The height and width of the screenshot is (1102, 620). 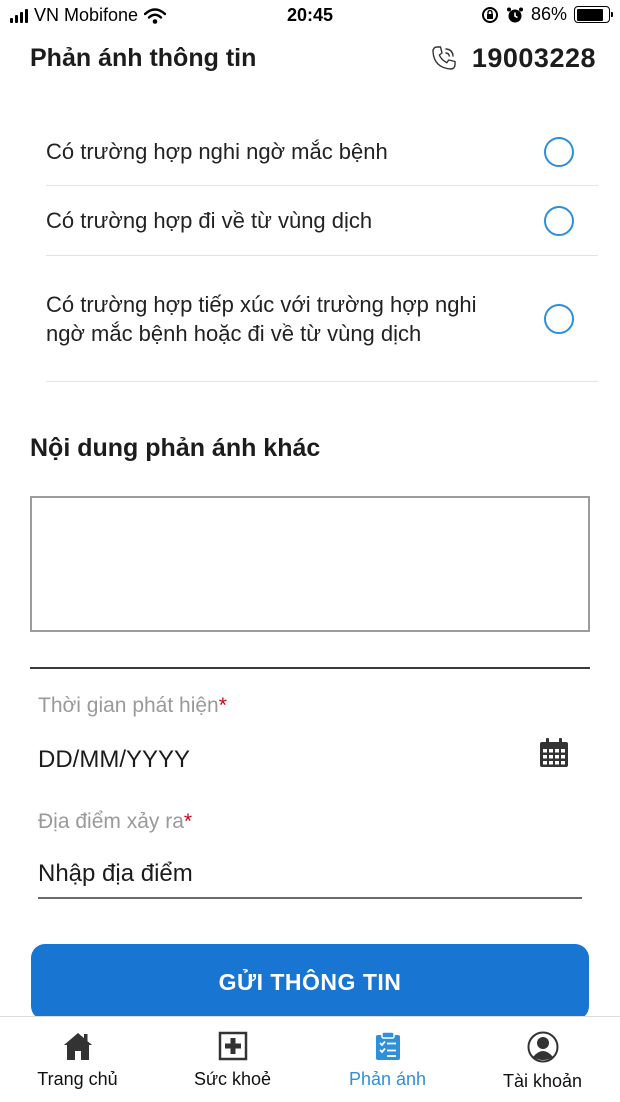 What do you see at coordinates (444, 58) in the screenshot?
I see `phone-icon` at bounding box center [444, 58].